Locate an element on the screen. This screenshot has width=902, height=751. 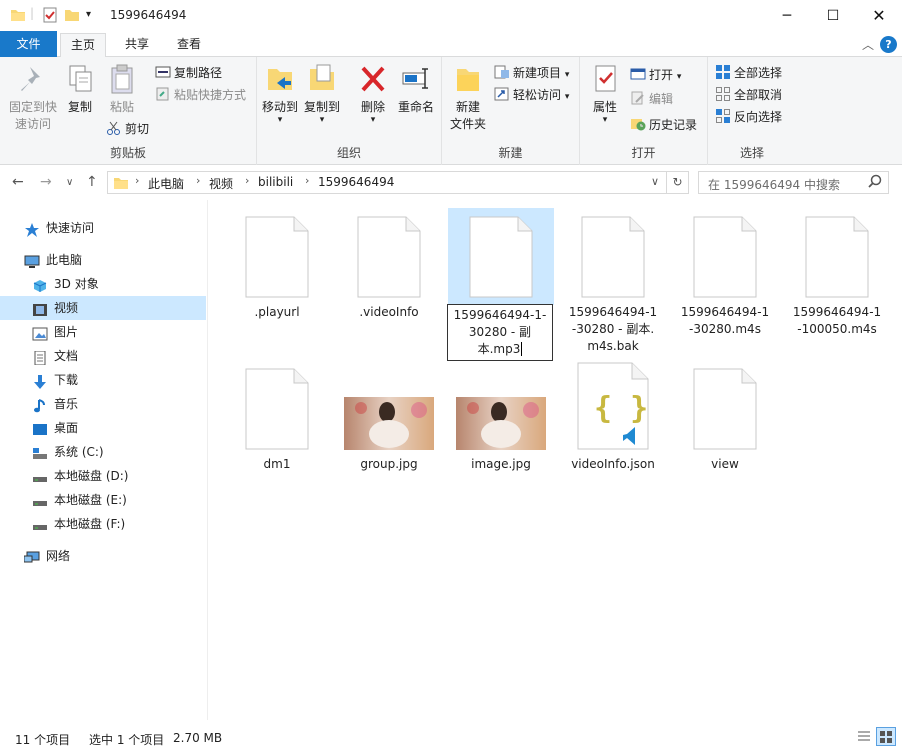
sidebar-item-label: 本地磁盘 (F:) is located at coordinates (90, 524).